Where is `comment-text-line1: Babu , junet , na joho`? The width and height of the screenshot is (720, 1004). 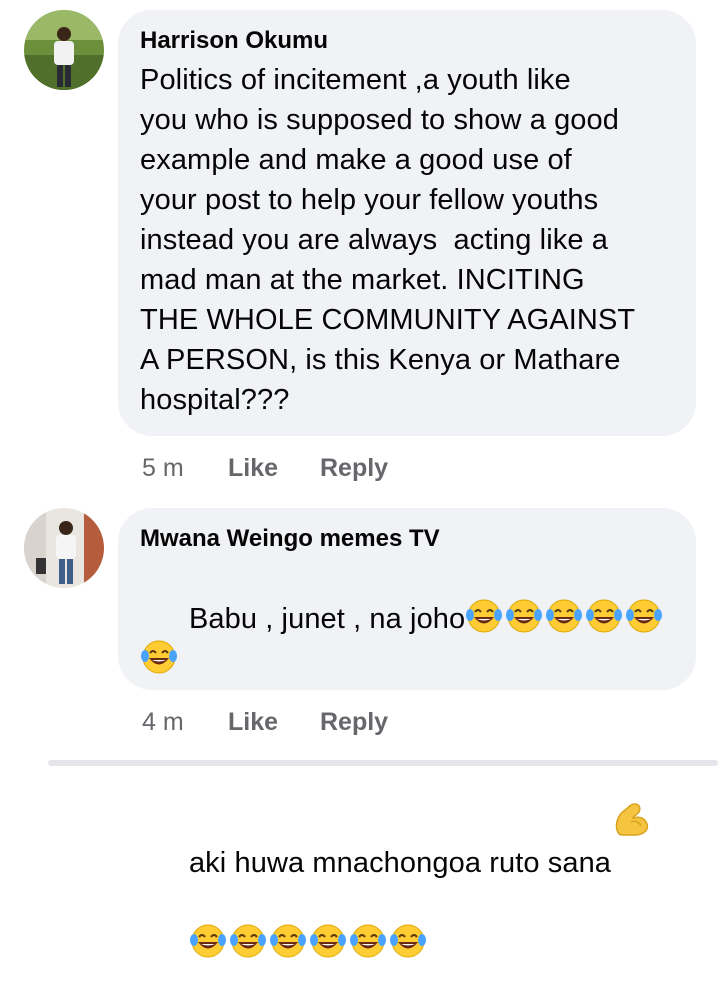
comment-text-line1: Babu , junet , na joho is located at coordinates (327, 619).